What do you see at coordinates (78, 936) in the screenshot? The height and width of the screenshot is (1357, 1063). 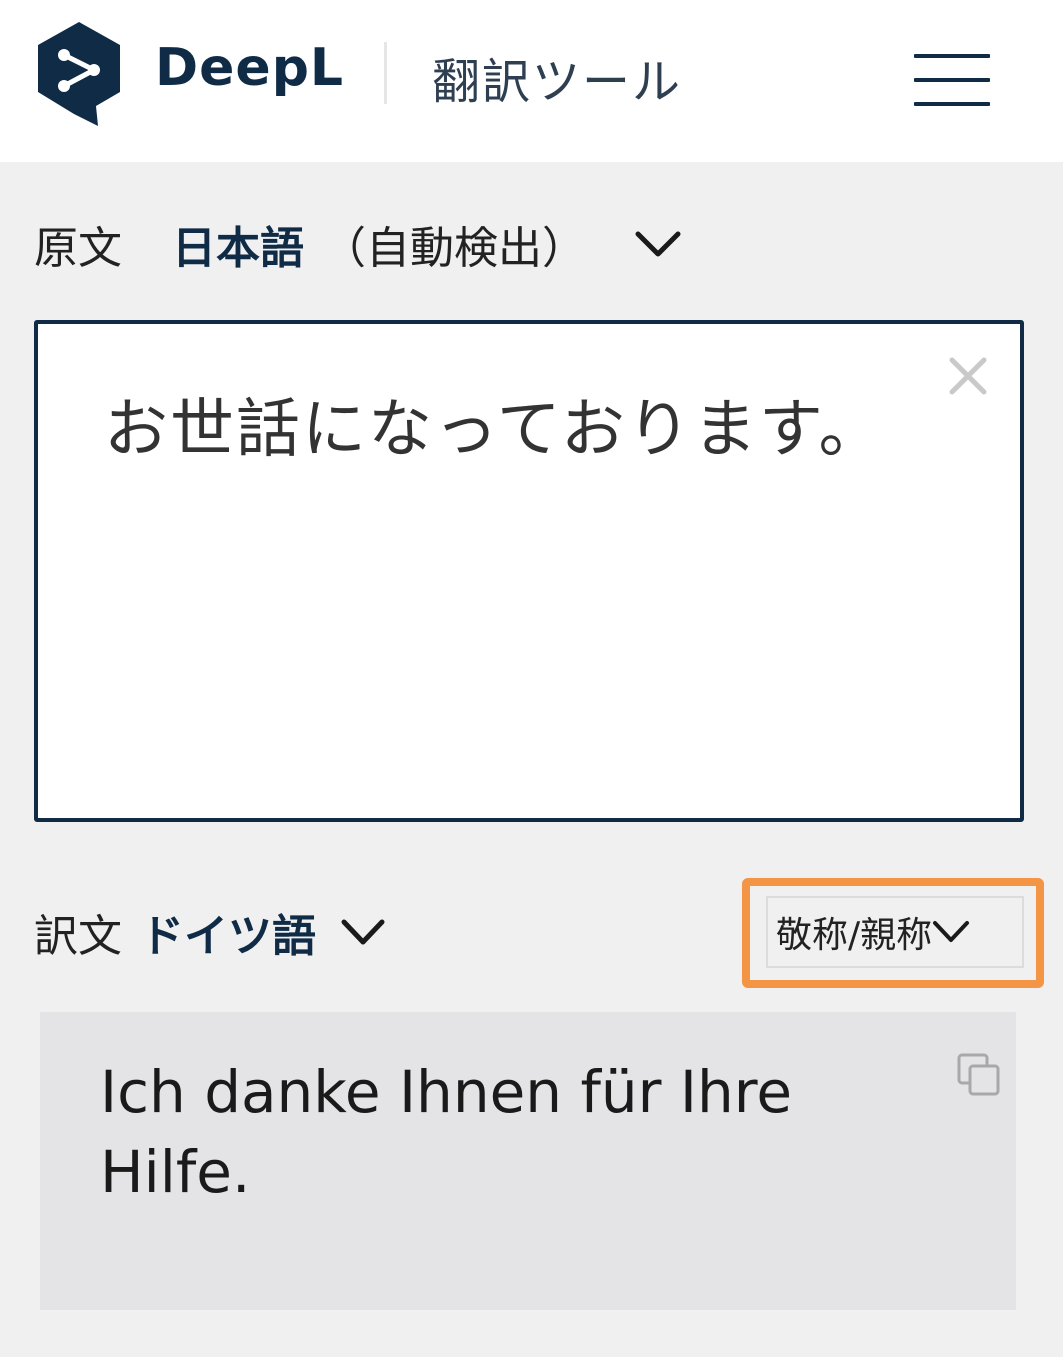 I see `target-label: 訳文` at bounding box center [78, 936].